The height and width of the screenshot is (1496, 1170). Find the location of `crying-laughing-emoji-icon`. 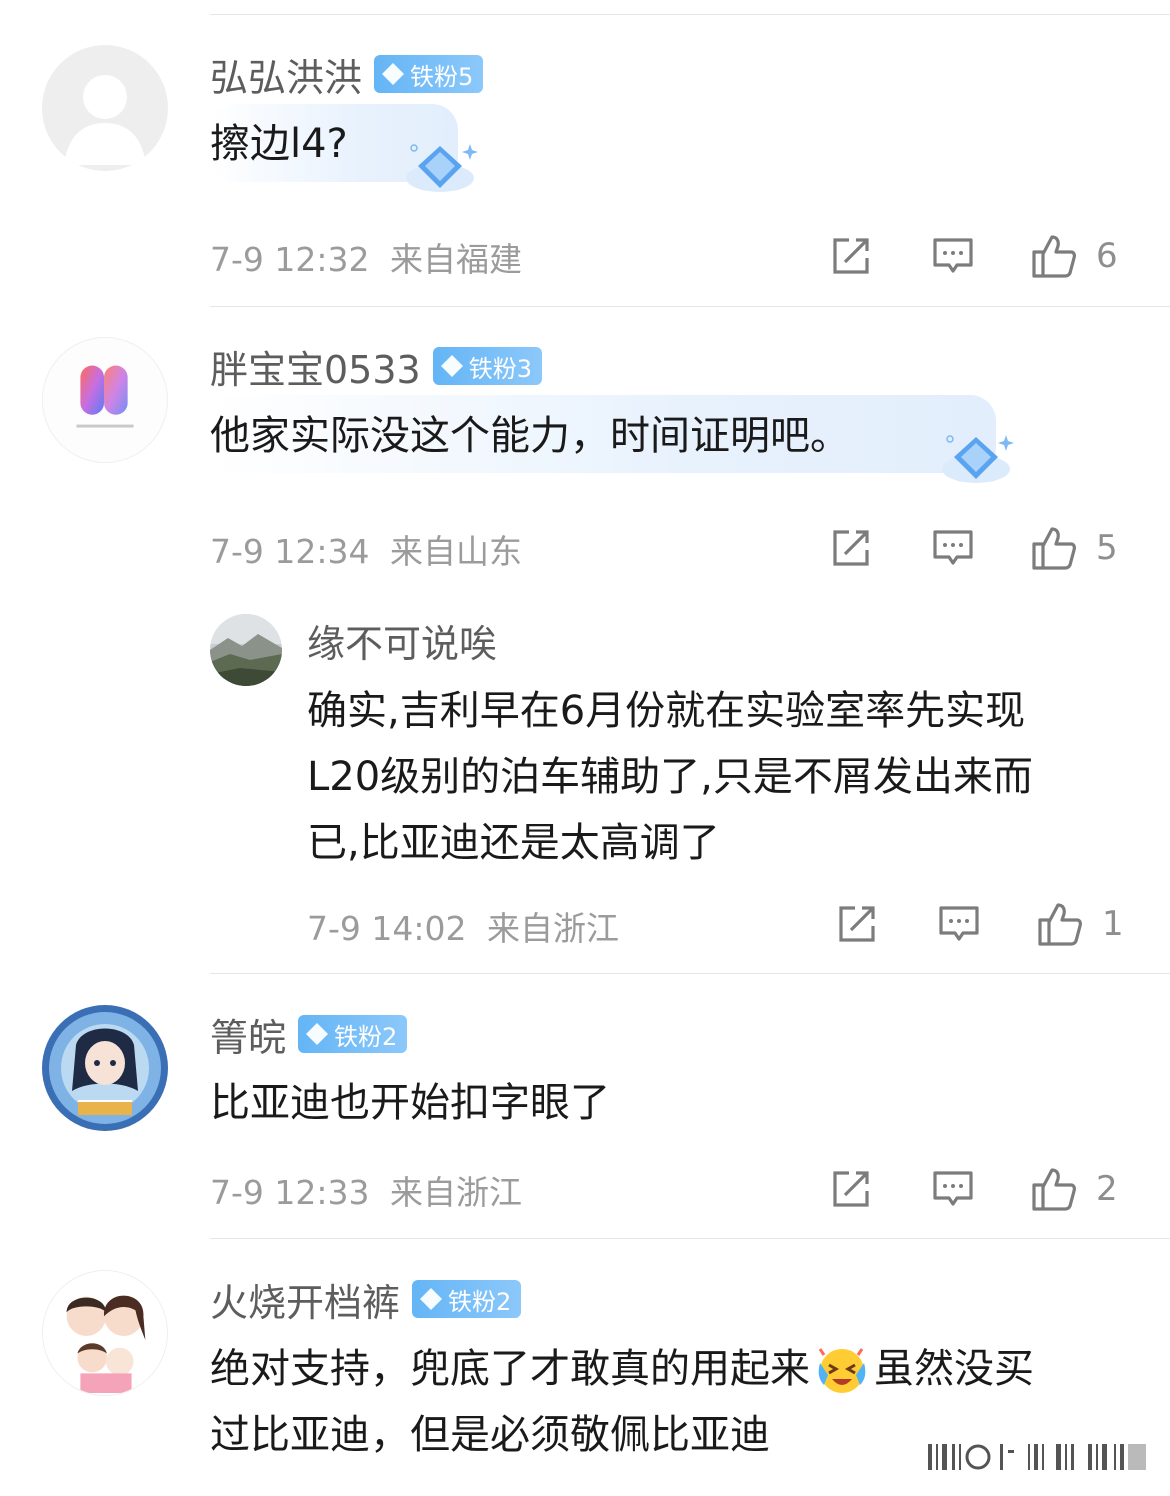

crying-laughing-emoji-icon is located at coordinates (842, 1370).